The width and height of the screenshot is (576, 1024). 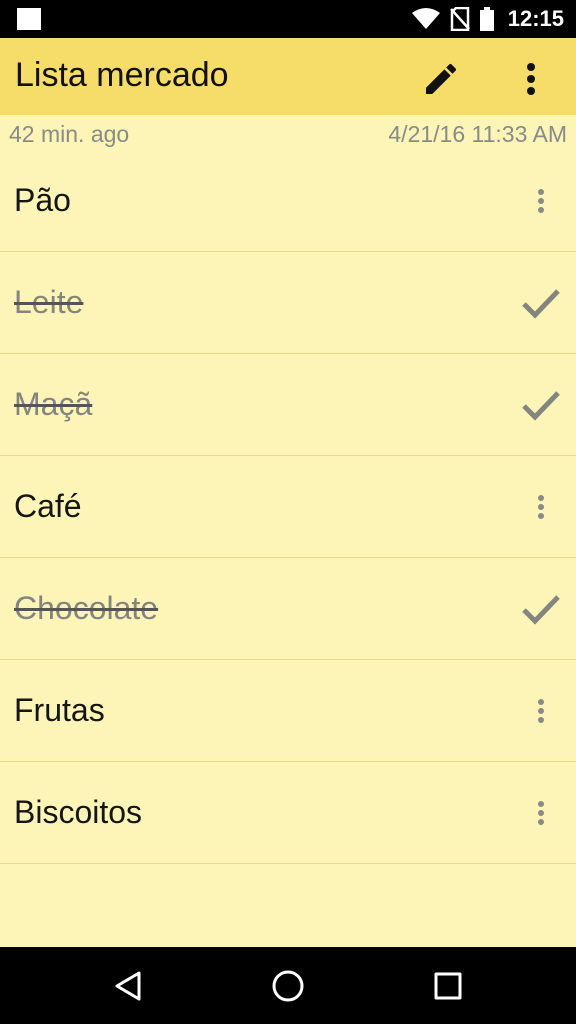 I want to click on created-date: 4/21/16 11:33 AM, so click(x=477, y=134).